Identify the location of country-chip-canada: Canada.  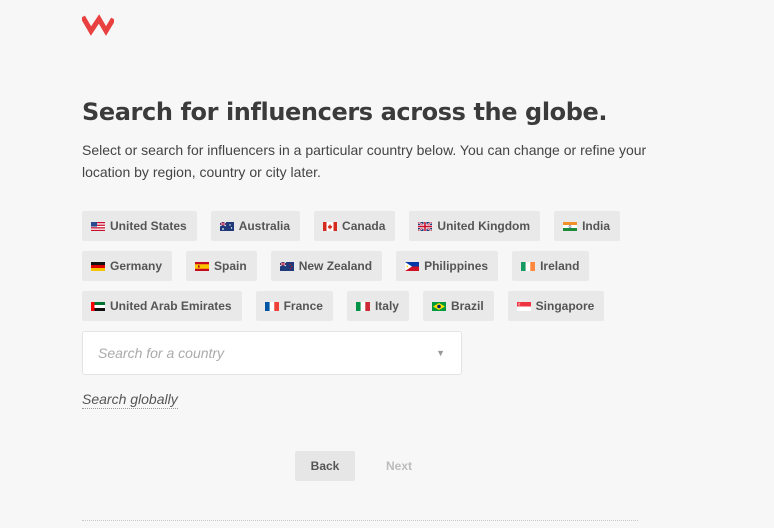
(355, 226).